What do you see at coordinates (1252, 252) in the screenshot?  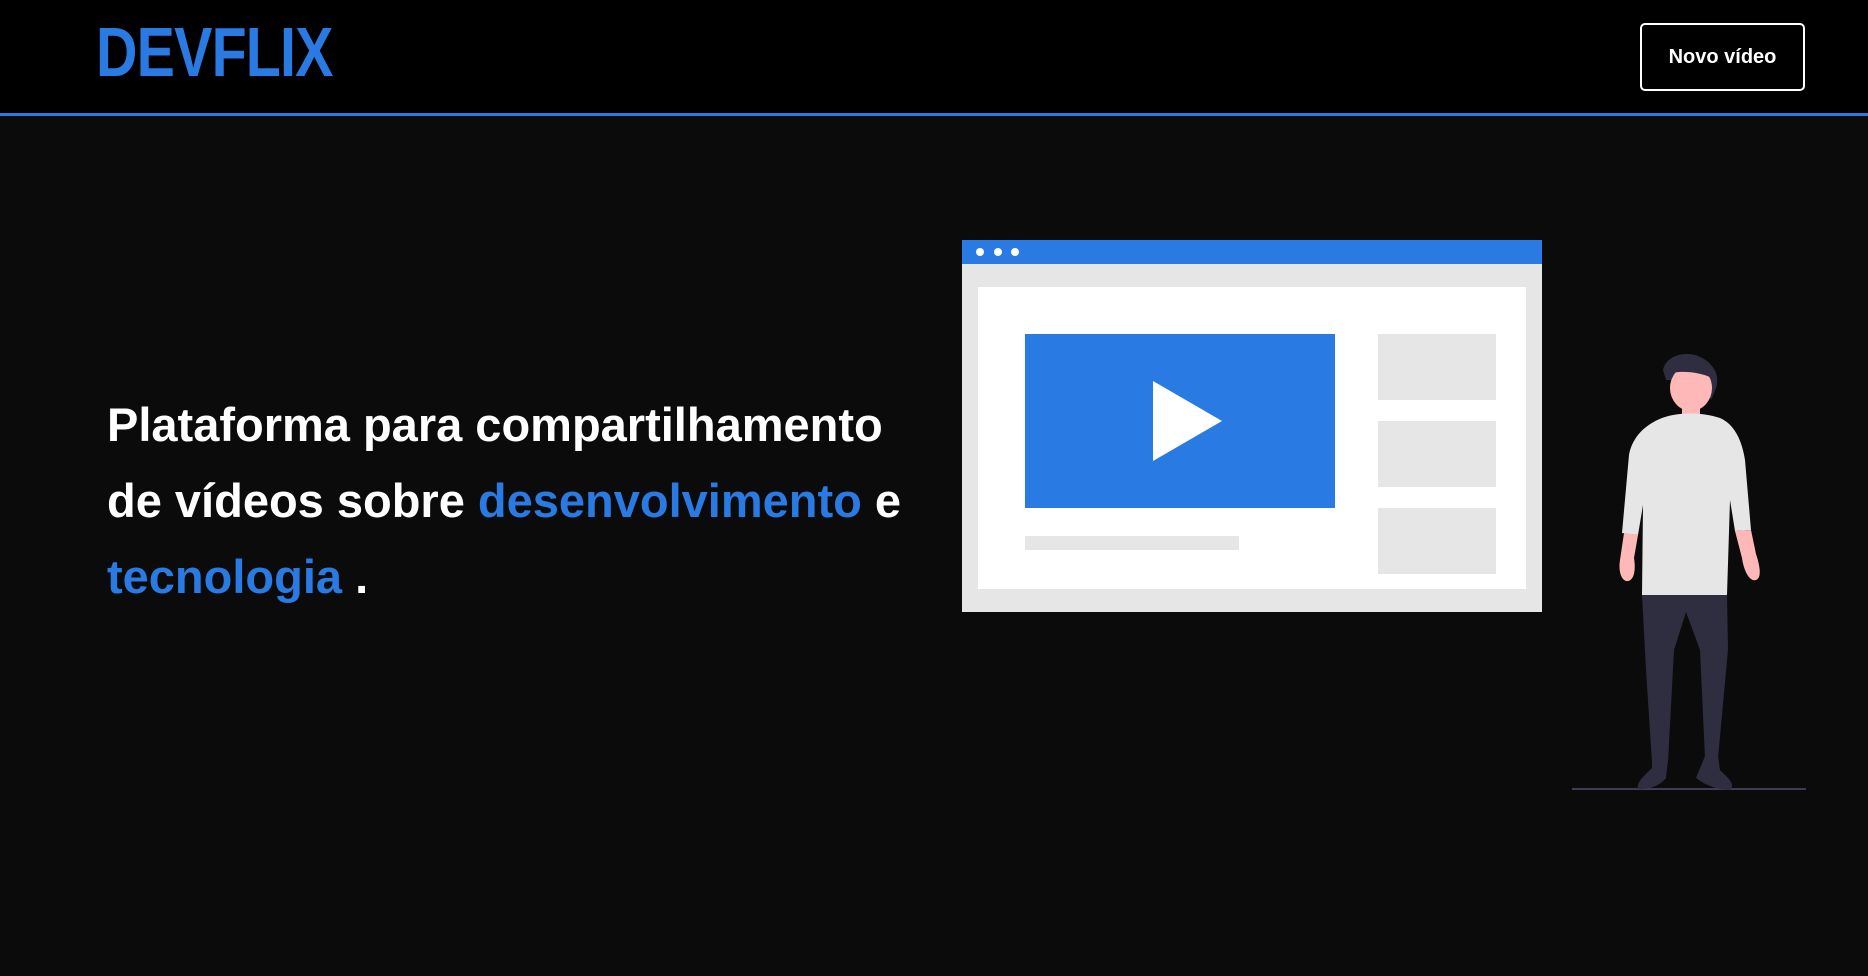 I see `browser-title-bar` at bounding box center [1252, 252].